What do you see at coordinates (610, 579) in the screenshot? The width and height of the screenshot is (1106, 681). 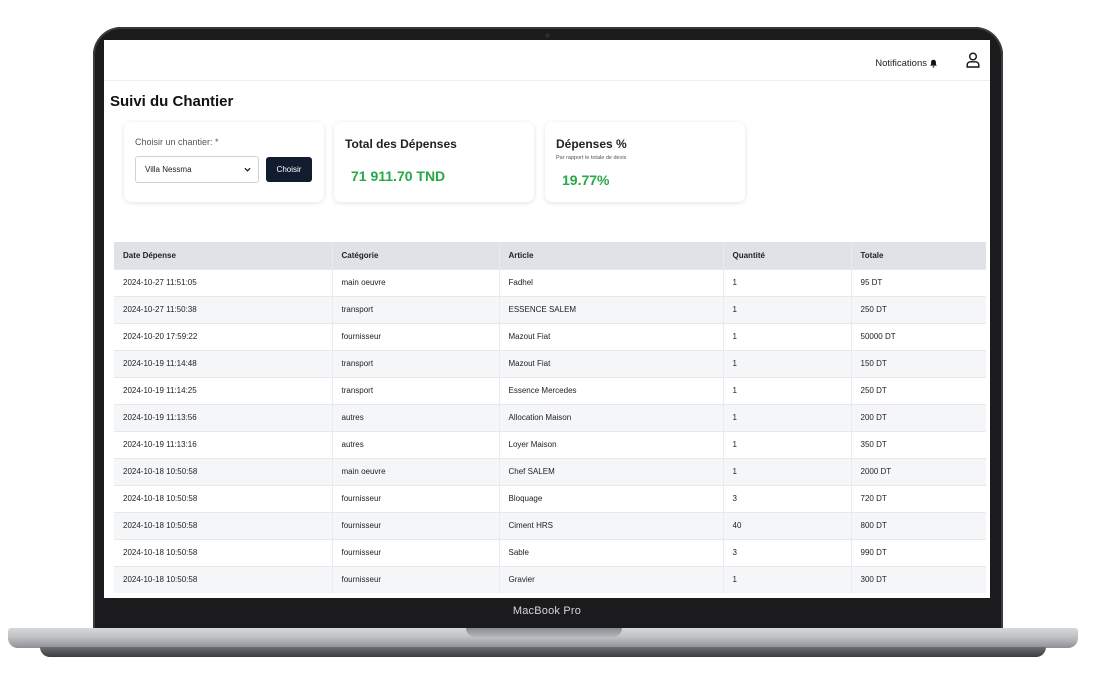 I see `cell-article: Gravier` at bounding box center [610, 579].